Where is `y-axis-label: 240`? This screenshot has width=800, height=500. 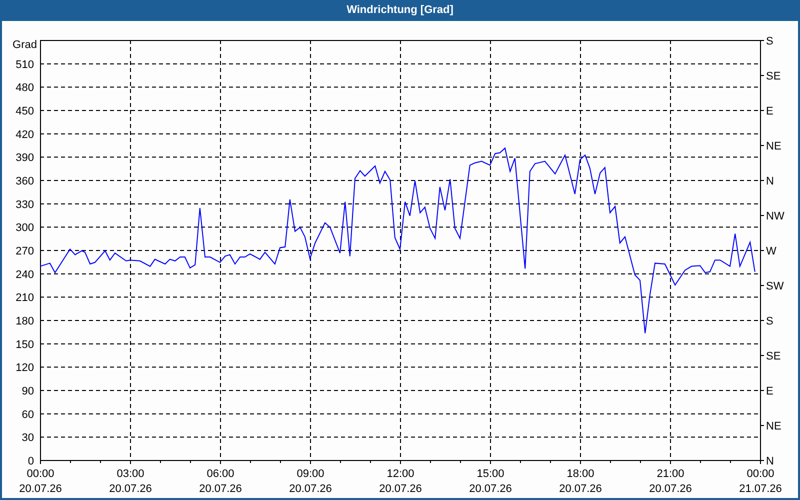 y-axis-label: 240 is located at coordinates (25, 274).